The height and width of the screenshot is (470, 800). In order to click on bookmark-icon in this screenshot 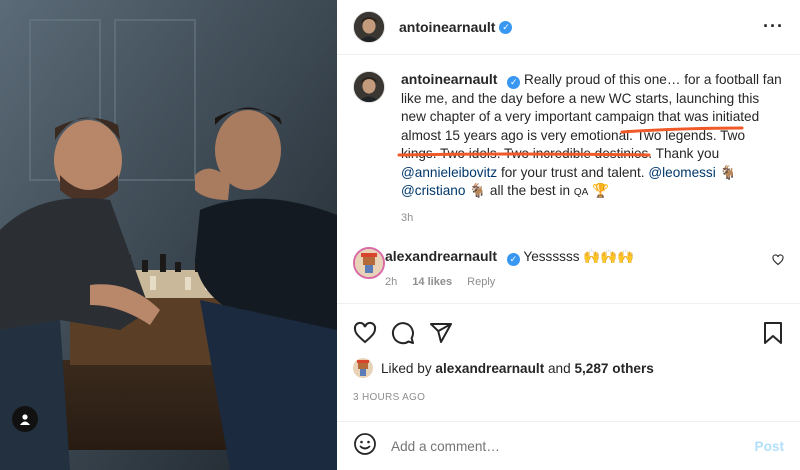, I will do `click(773, 335)`.